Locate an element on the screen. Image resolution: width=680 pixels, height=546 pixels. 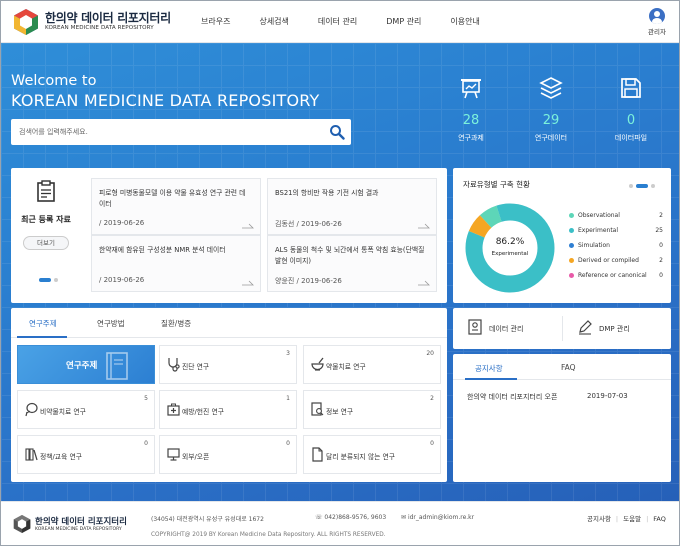
topic-tile: 비약물치료 연구 5 is located at coordinates (86, 409).